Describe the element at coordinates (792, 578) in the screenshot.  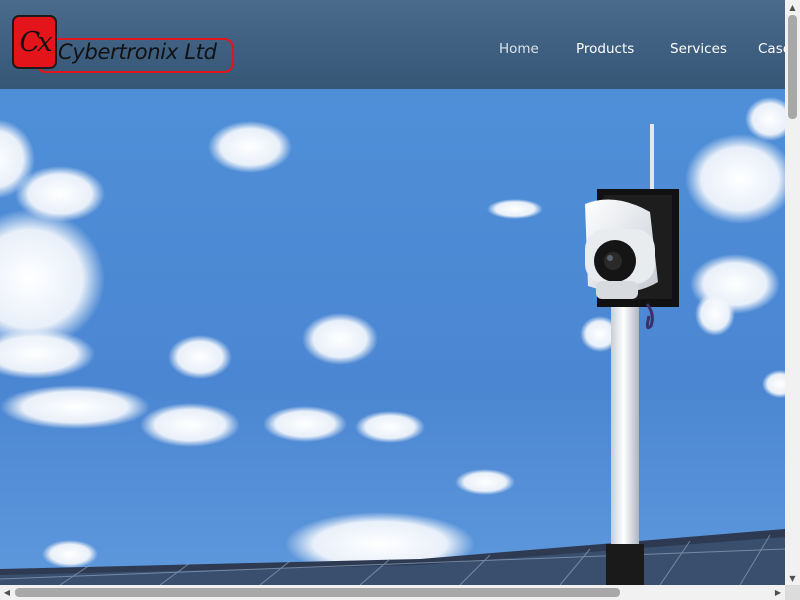
I see `scroll-down-icon: ▼` at that location.